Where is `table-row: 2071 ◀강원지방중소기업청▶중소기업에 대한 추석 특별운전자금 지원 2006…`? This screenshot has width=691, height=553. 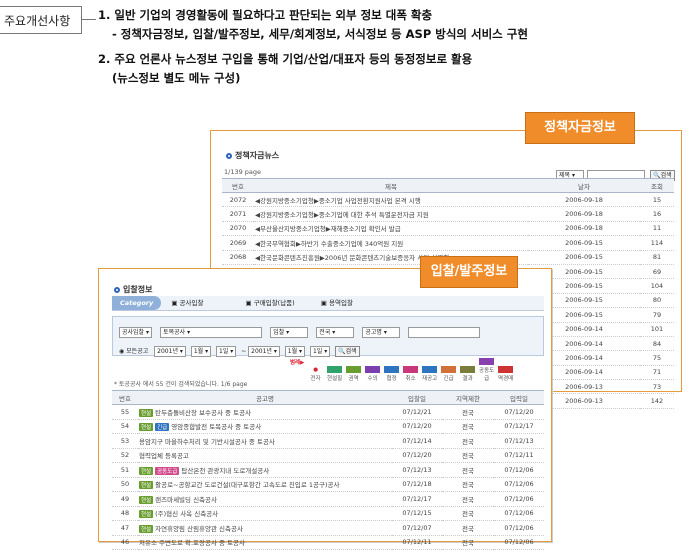
table-row: 2071 ◀강원지방중소기업청▶중소기업에 대한 추석 특별운전자금 지원 2006… is located at coordinates (448, 214).